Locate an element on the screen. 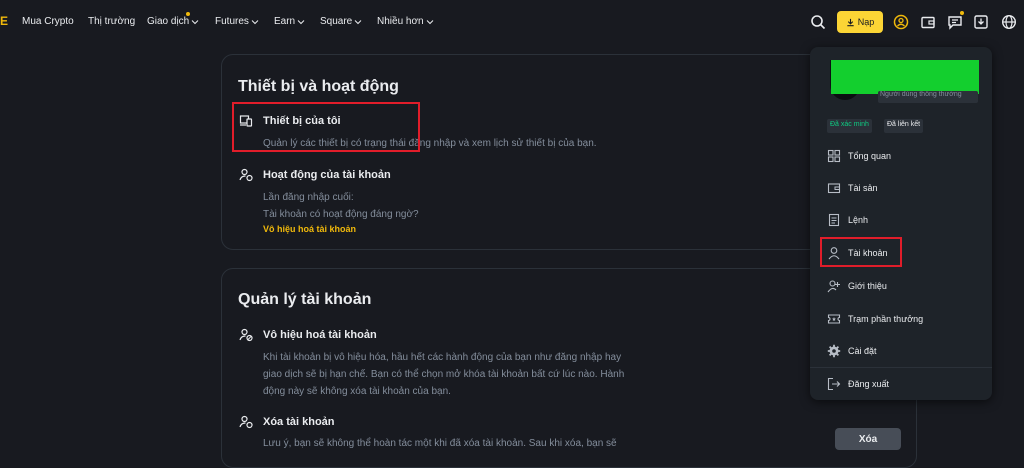 This screenshot has width=1024, height=468. menu-item-settings: Cài đặt is located at coordinates (901, 351).